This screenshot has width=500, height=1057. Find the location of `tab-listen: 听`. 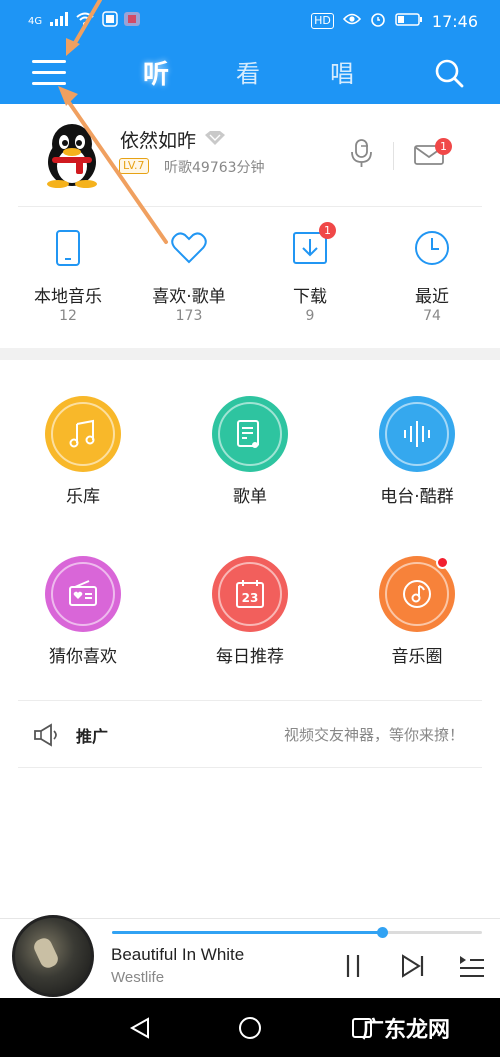

tab-listen: 听 is located at coordinates (156, 72).